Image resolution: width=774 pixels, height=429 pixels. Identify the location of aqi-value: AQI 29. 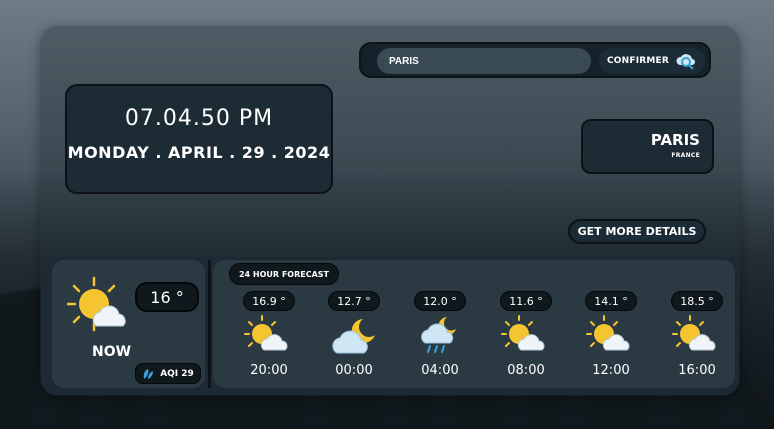
(177, 373).